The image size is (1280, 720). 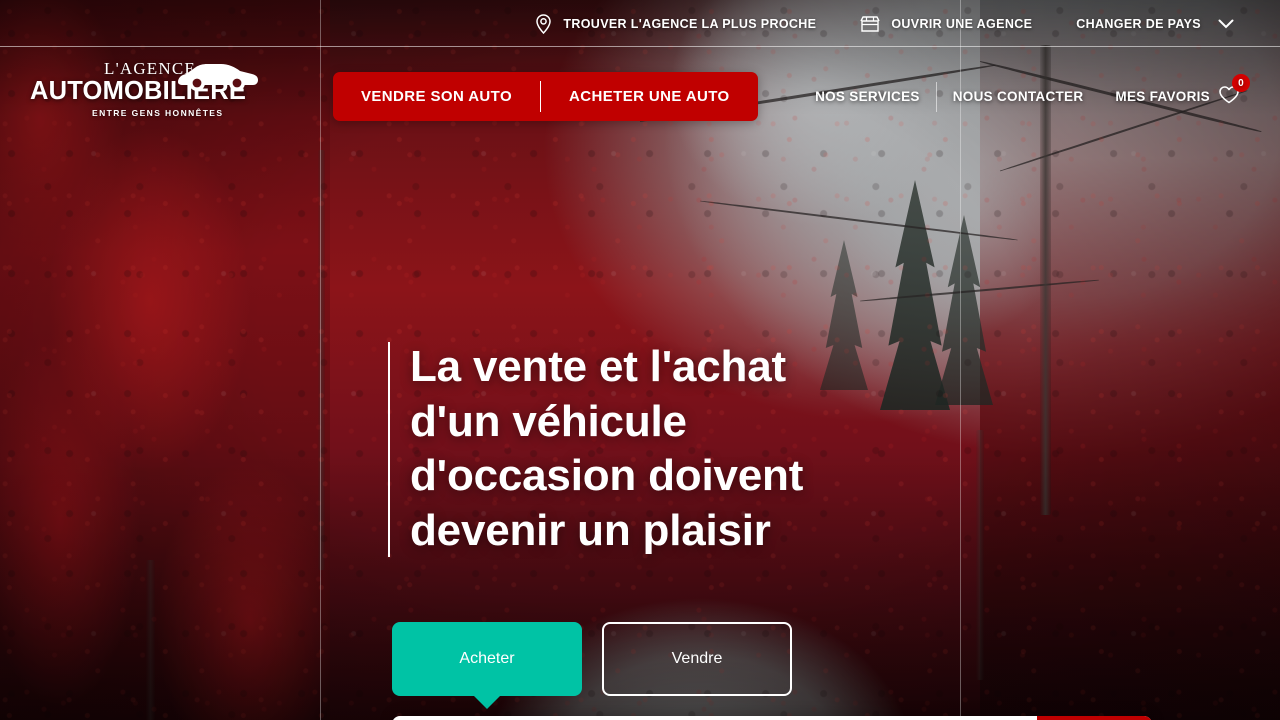 I want to click on favorites-icon-wrapper: 0, so click(x=1234, y=91).